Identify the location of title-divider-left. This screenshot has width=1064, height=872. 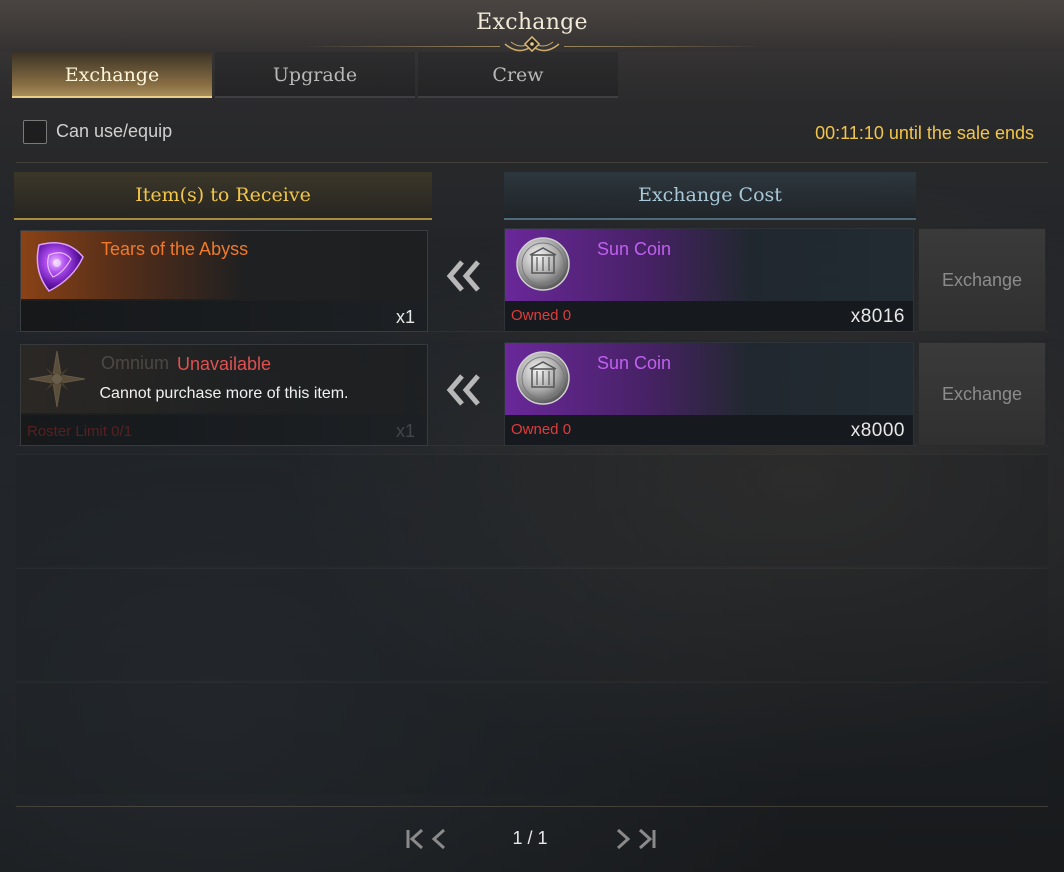
(400, 46).